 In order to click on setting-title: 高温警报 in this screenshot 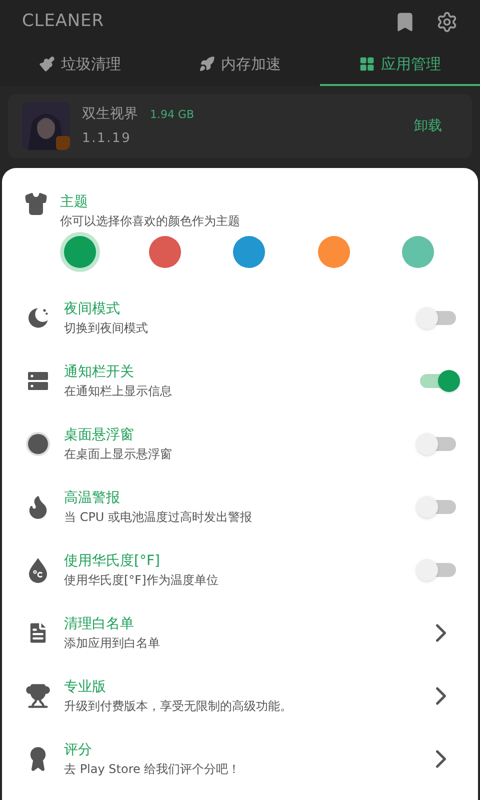, I will do `click(92, 498)`.